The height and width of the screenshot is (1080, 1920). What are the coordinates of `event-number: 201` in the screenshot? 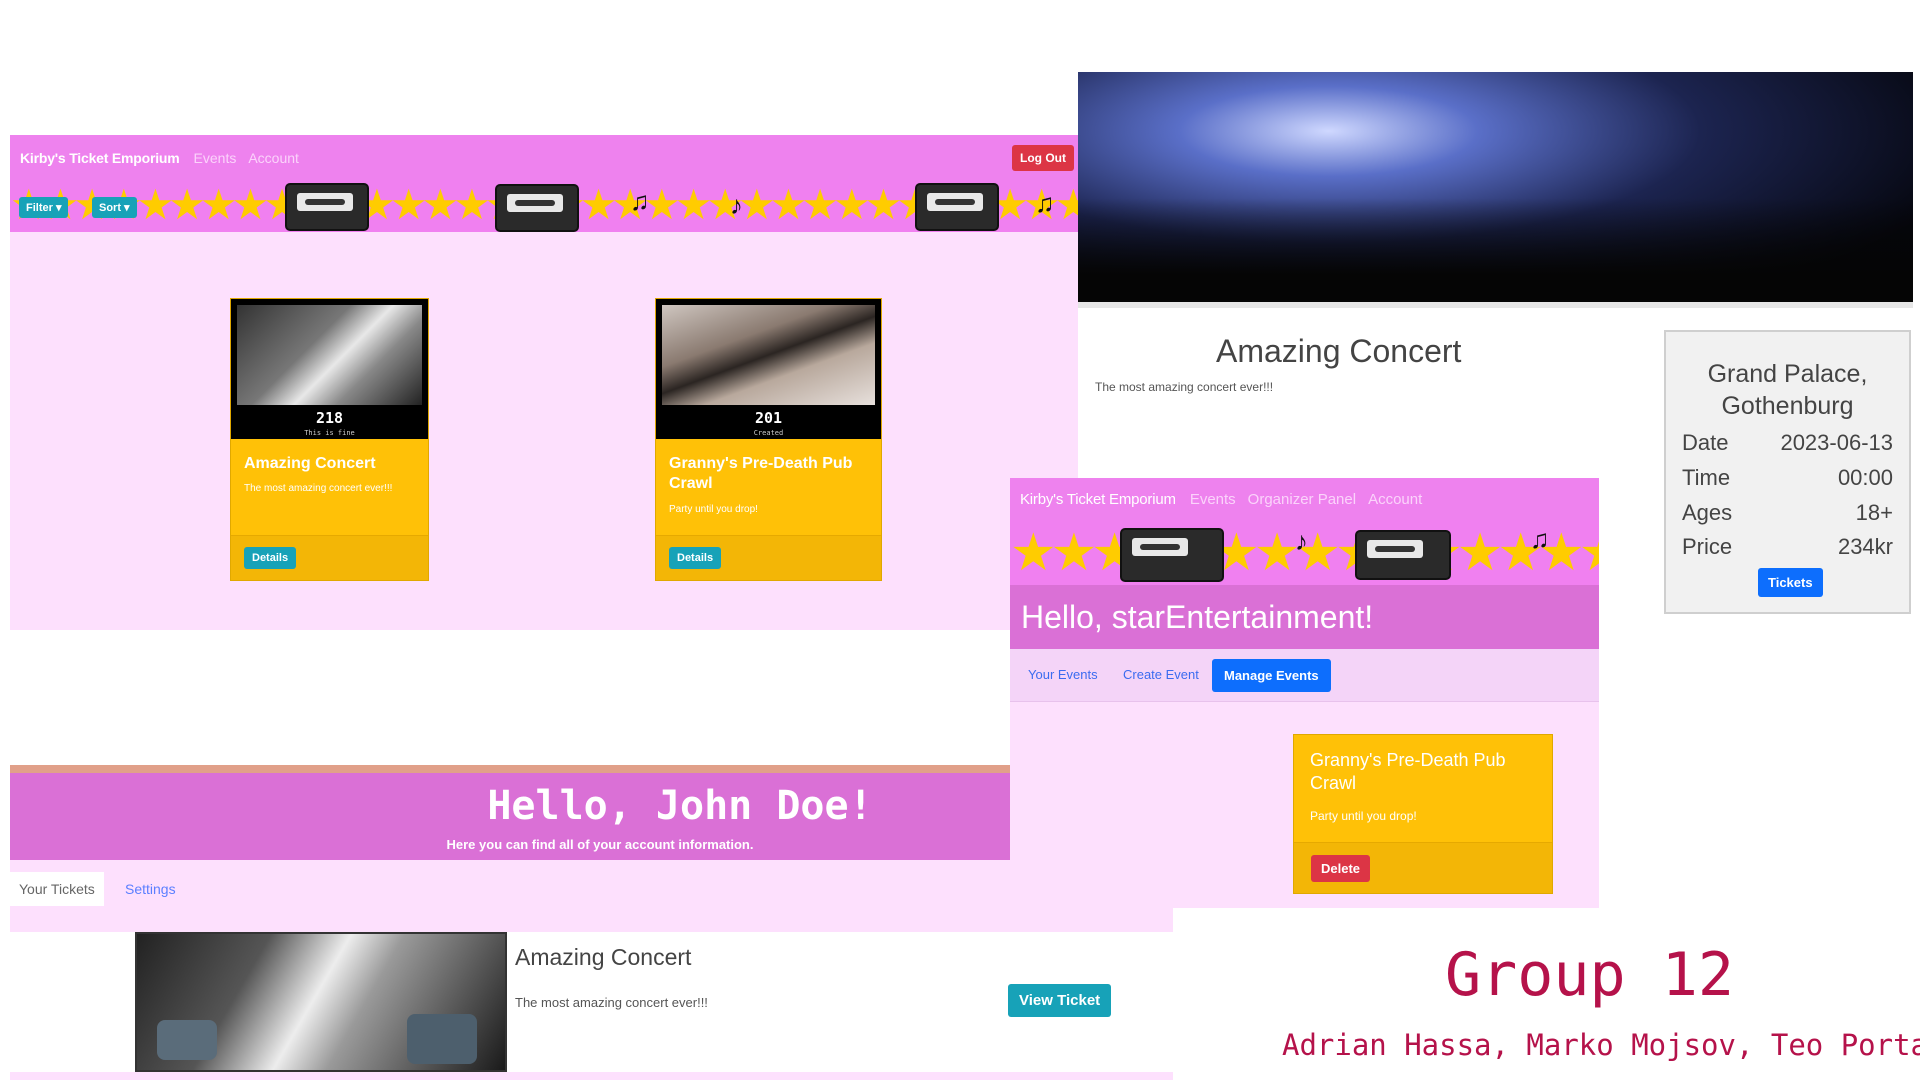 It's located at (768, 418).